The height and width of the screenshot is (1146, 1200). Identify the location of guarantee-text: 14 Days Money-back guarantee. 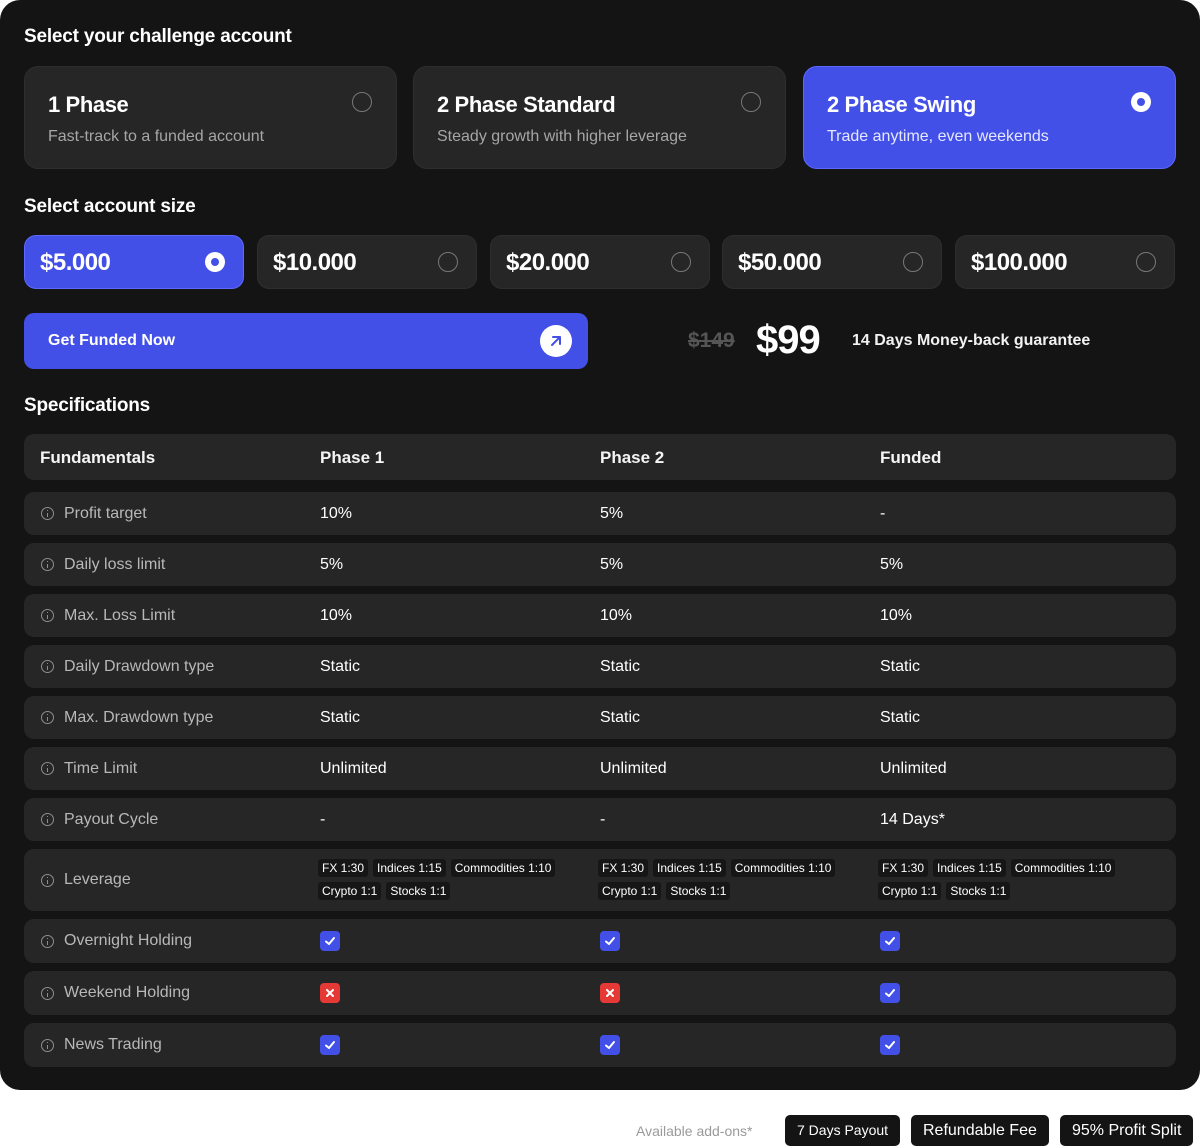
(971, 340).